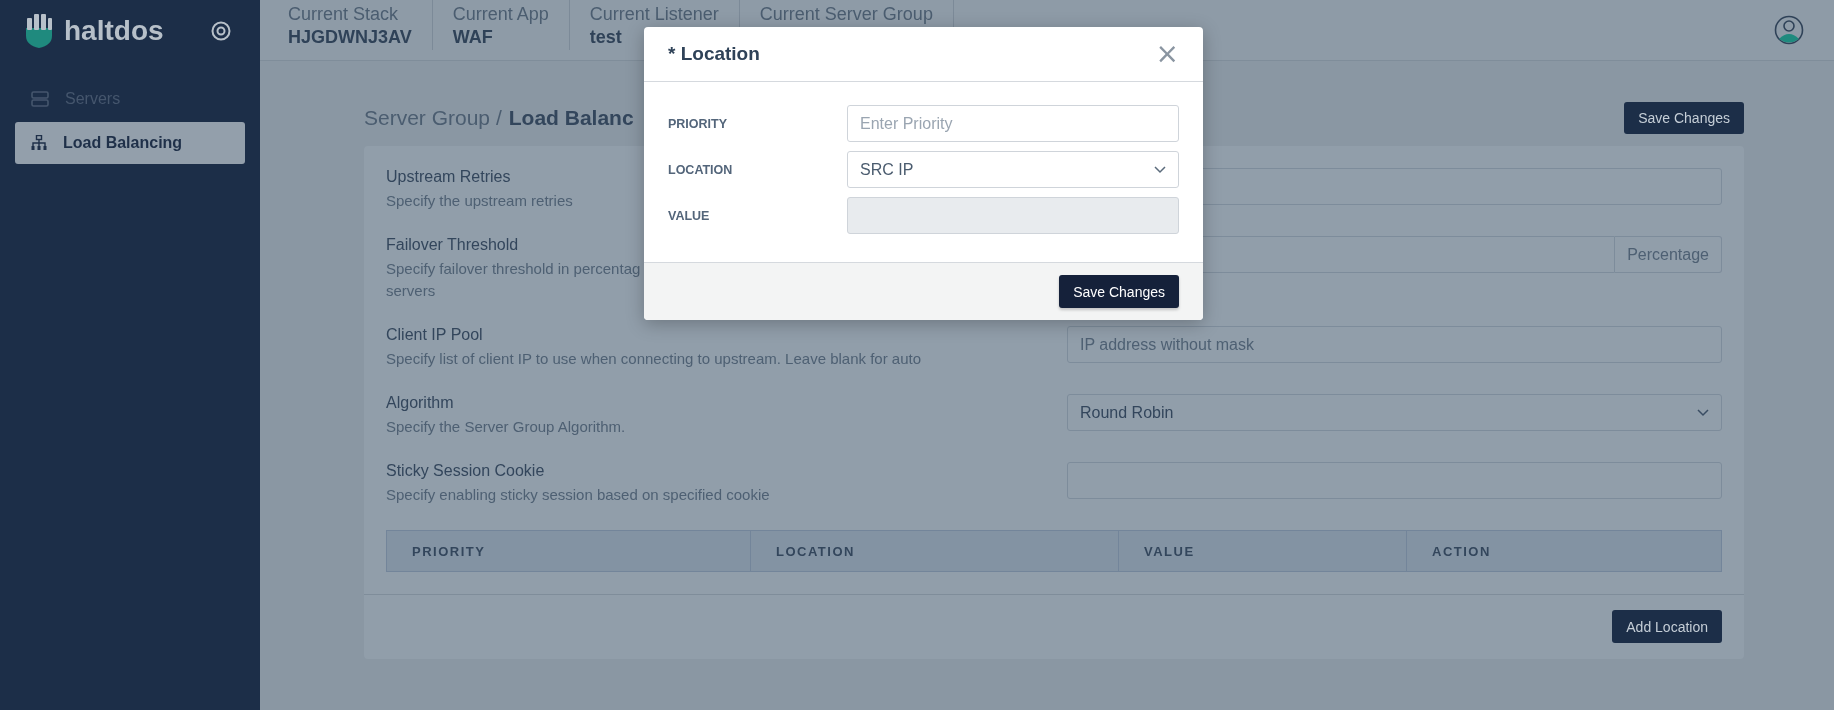 The width and height of the screenshot is (1834, 710). Describe the element at coordinates (39, 31) in the screenshot. I see `logo-icon` at that location.